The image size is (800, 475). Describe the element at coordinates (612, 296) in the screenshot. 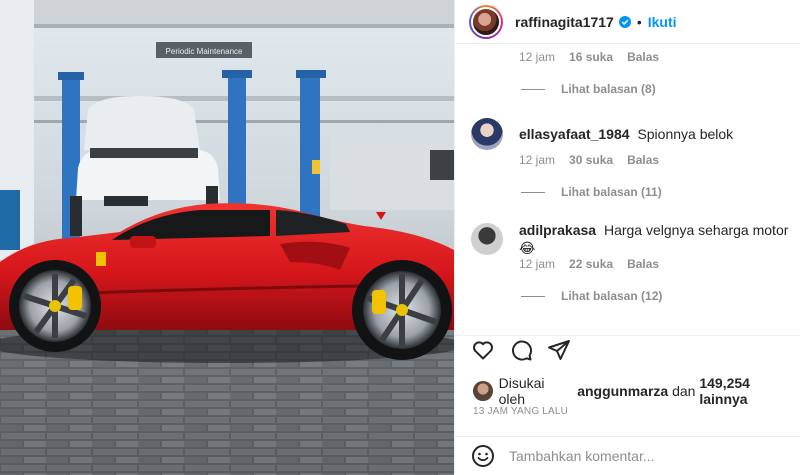

I see `view-replies-label: Lihat balasan (12)` at that location.